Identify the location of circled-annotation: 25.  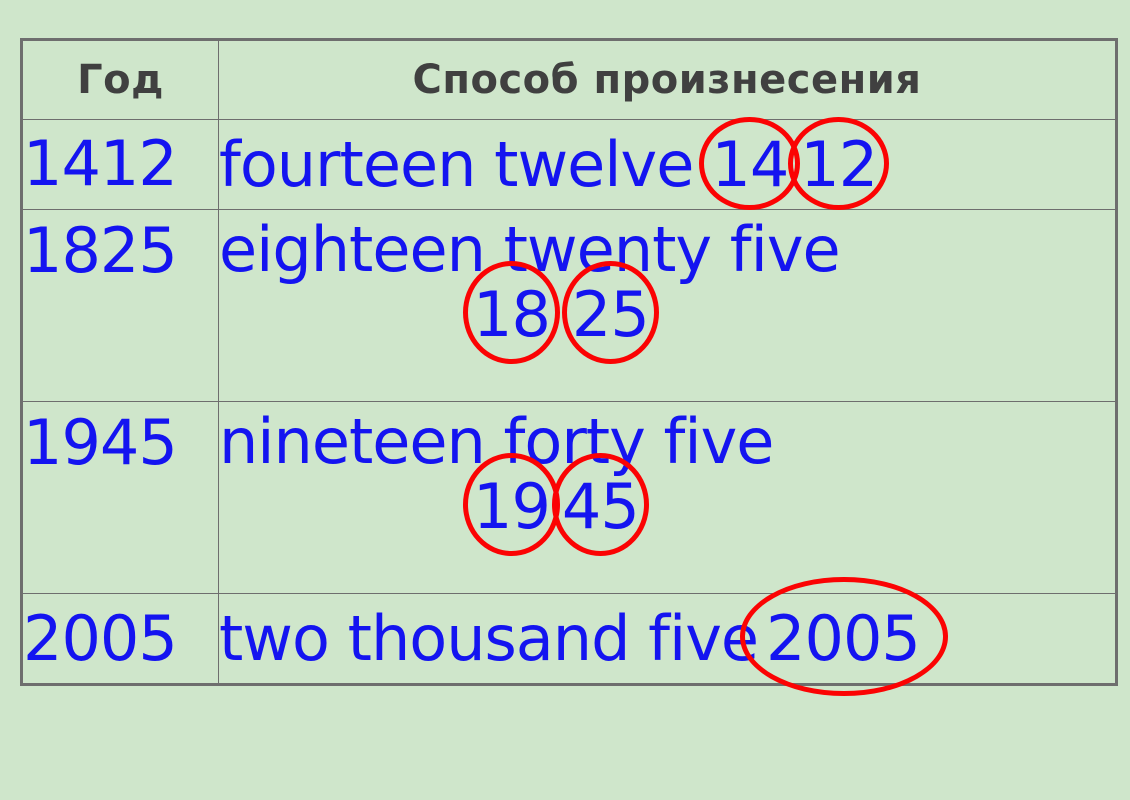
(610, 313).